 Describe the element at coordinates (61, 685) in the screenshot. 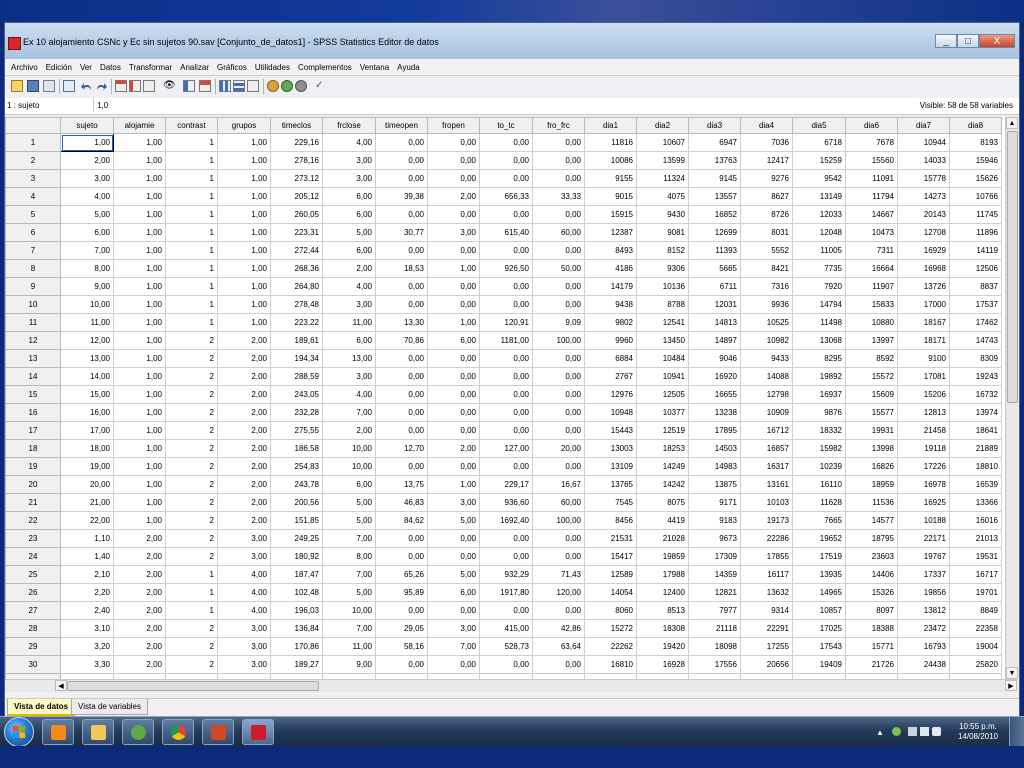

I see `scroll-left-icon: ◀` at that location.